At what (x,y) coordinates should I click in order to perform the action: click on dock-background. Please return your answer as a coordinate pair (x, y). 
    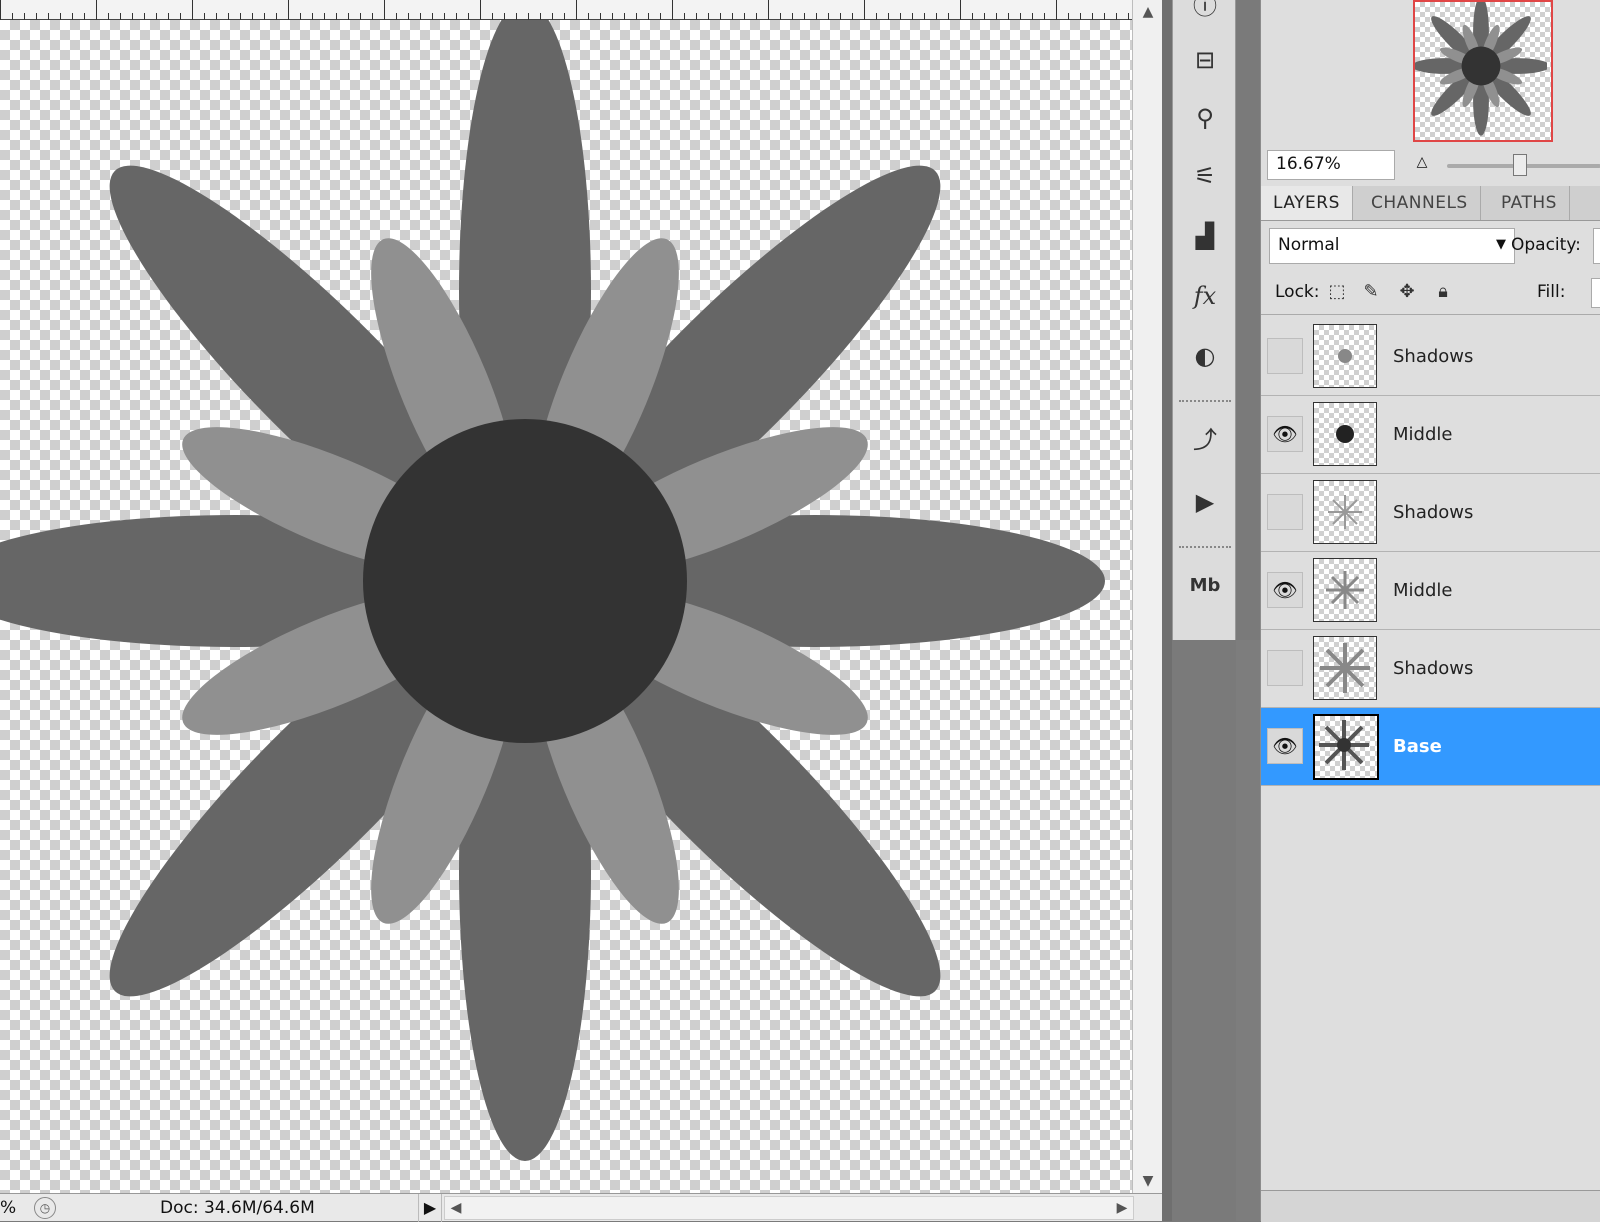
    Looking at the image, I should click on (1248, 930).